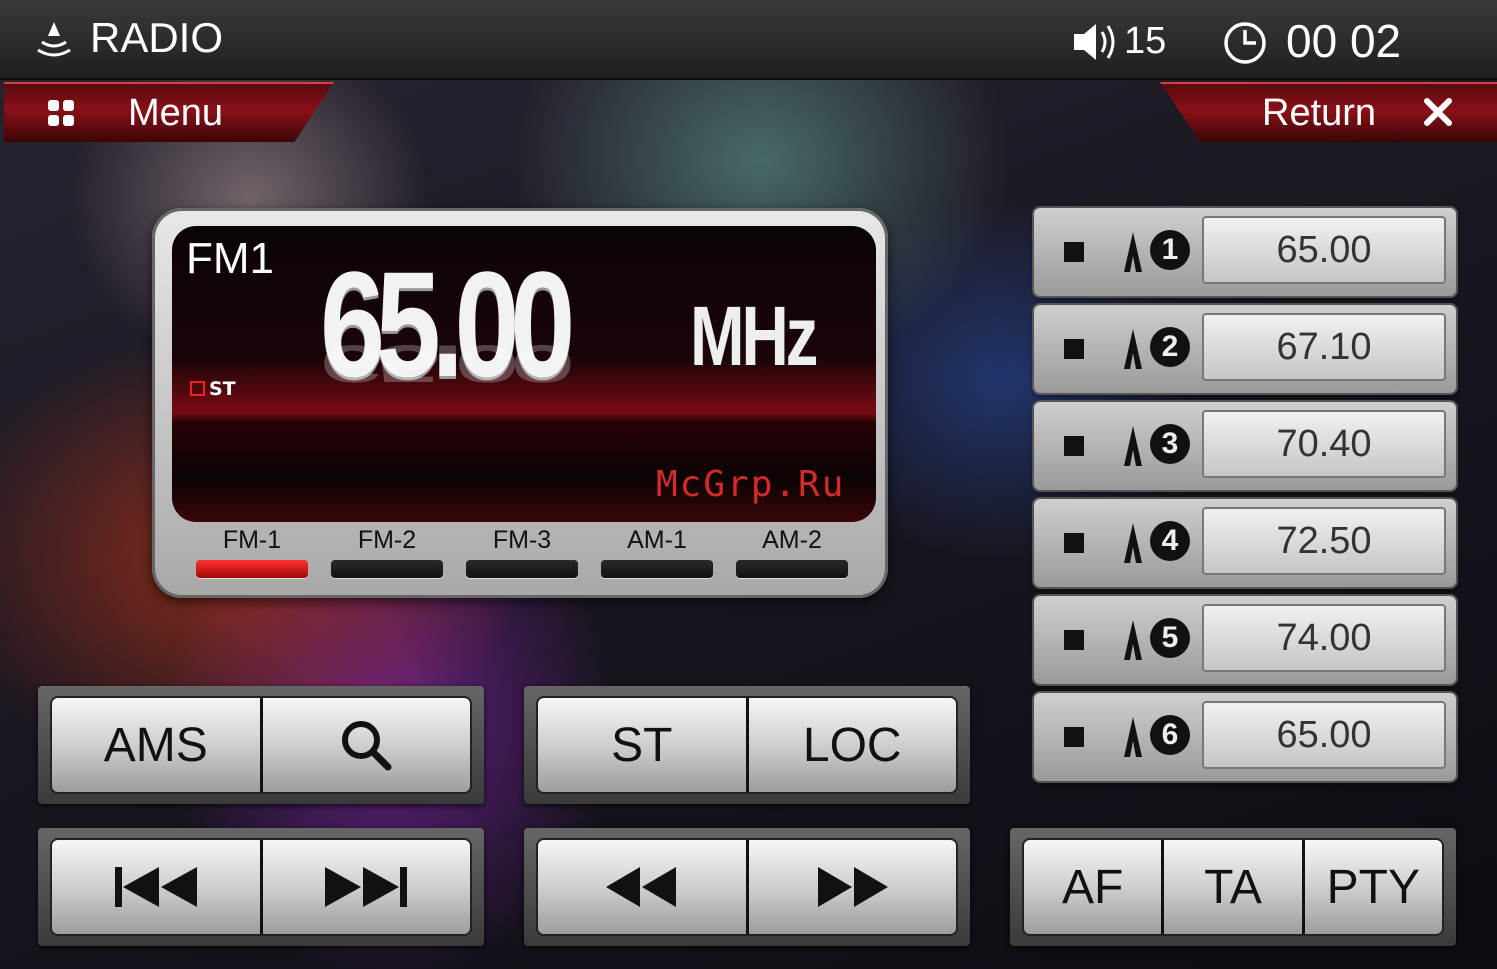 Image resolution: width=1497 pixels, height=969 pixels. I want to click on band-selector: FM-1 FM-2 FM-3 AM-1 AM-2, so click(526, 556).